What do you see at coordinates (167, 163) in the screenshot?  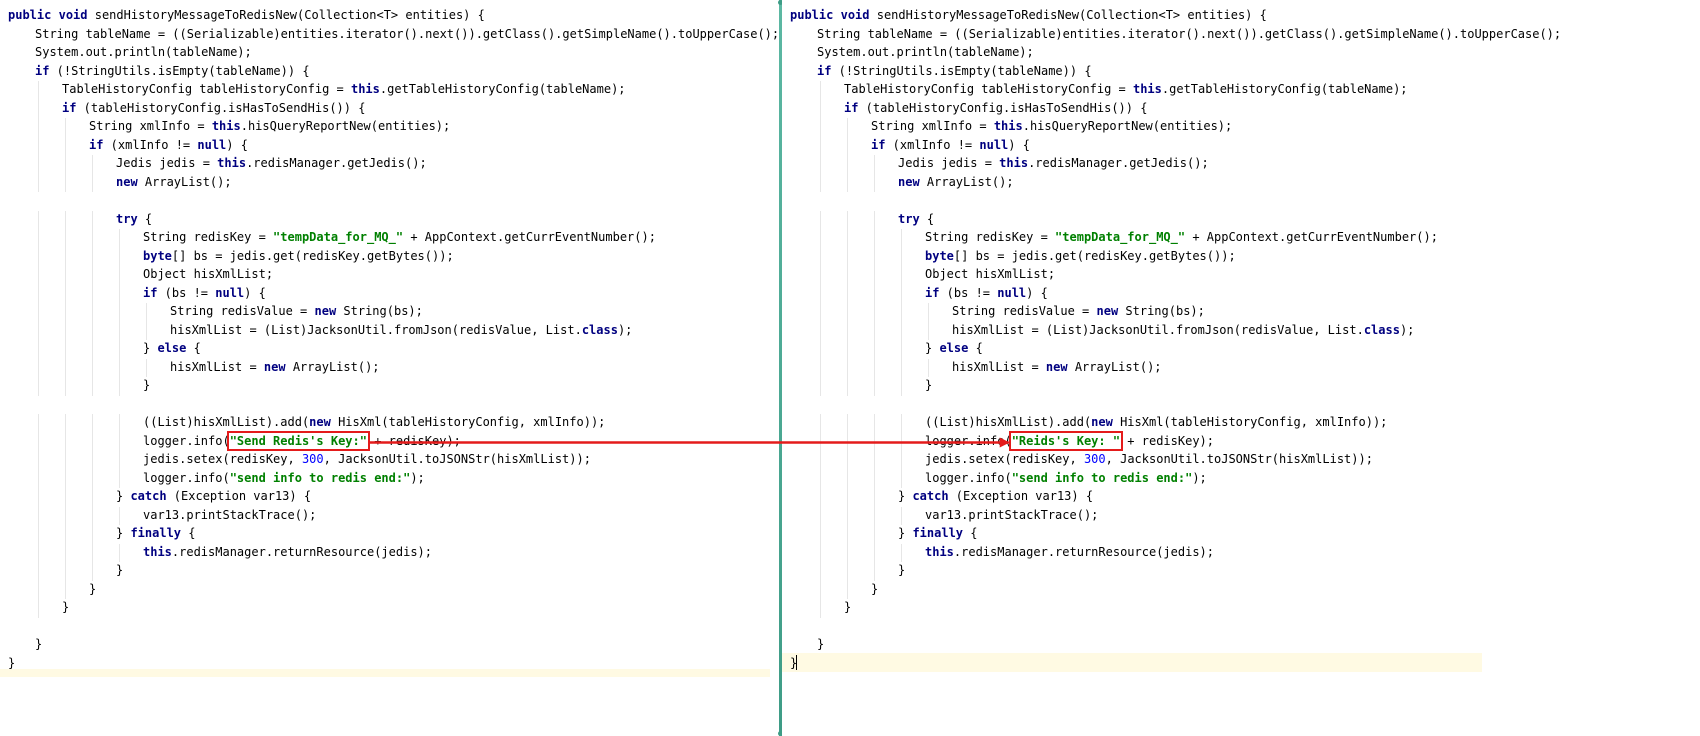 I see `code-token: Jedis jedis =` at bounding box center [167, 163].